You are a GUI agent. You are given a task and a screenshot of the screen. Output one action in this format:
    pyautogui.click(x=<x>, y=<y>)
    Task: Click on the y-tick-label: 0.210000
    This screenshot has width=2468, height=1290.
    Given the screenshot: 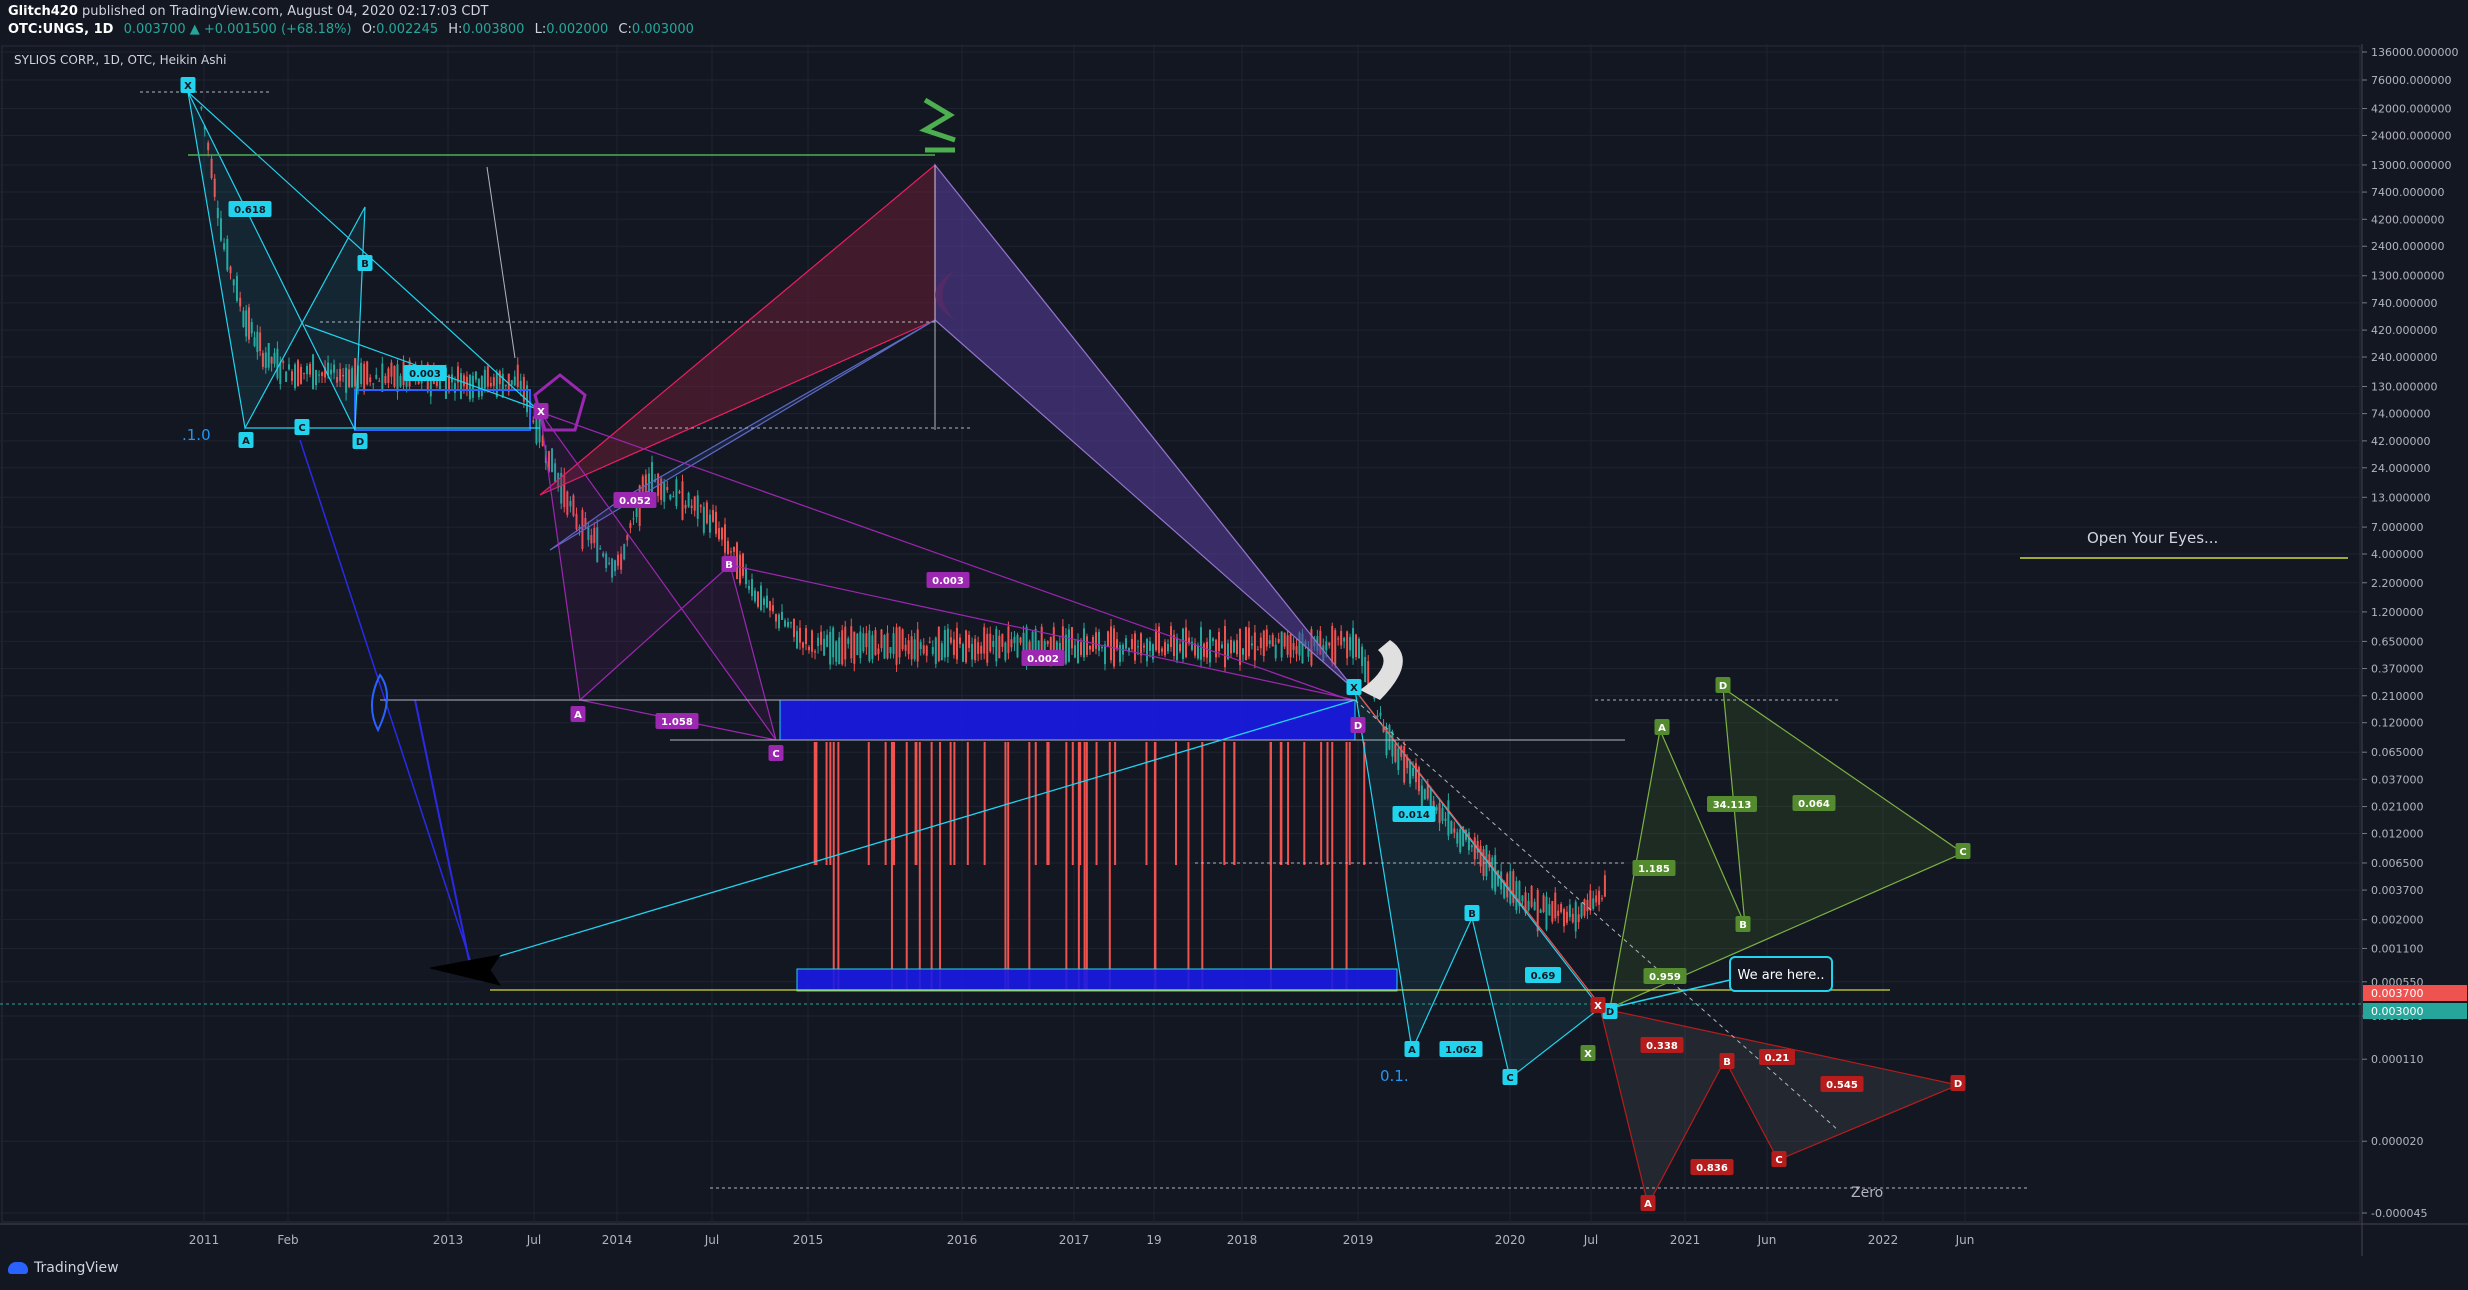 What is the action you would take?
    pyautogui.click(x=2397, y=696)
    